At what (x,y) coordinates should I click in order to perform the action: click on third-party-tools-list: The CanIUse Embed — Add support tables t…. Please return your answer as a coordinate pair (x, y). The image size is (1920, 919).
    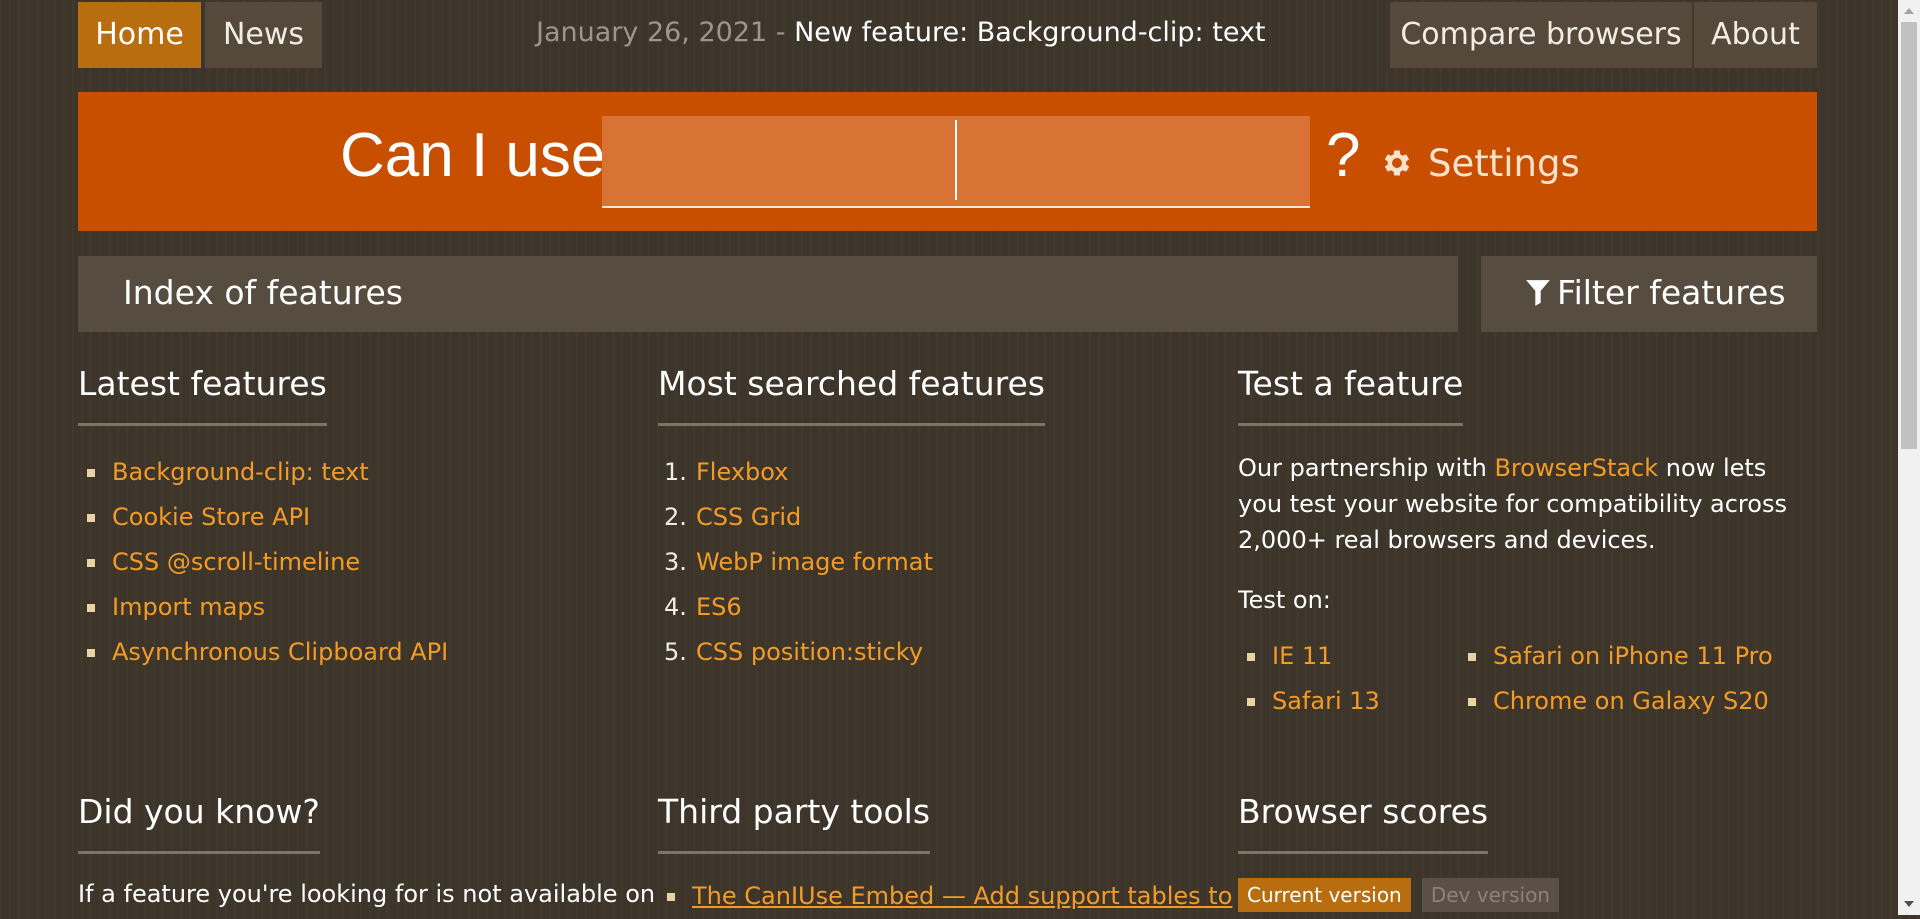
    Looking at the image, I should click on (945, 896).